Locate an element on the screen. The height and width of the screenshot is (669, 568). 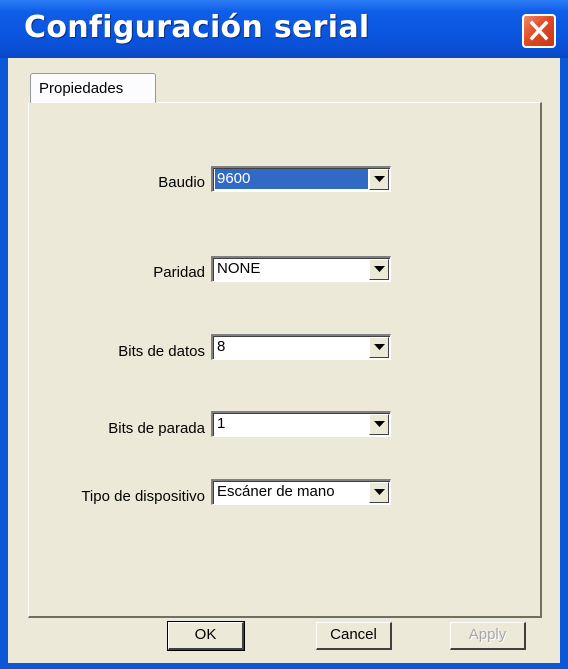
baudio-dropdown-button is located at coordinates (379, 179).